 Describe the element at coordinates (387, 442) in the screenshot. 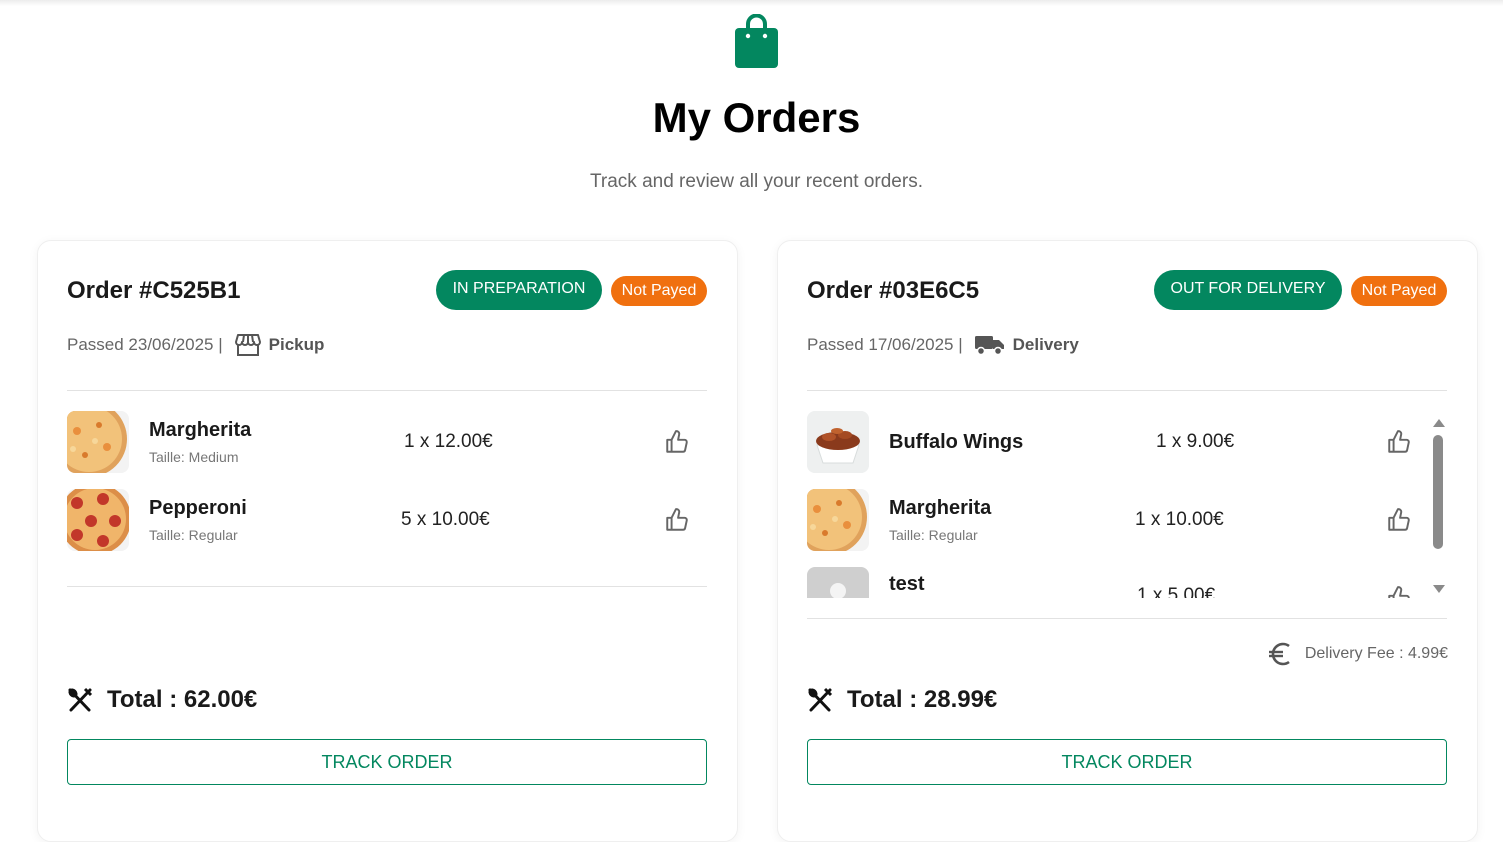

I see `list-item: Margherita Taille: Medium 1 x 12.00€` at that location.